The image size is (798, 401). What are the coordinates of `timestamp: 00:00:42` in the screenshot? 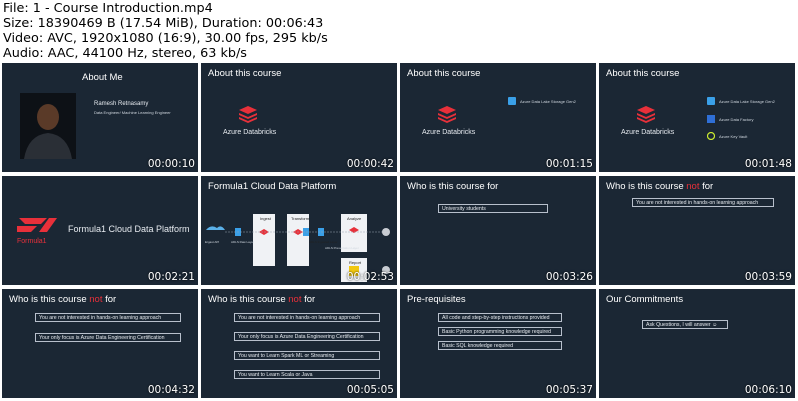 It's located at (370, 164).